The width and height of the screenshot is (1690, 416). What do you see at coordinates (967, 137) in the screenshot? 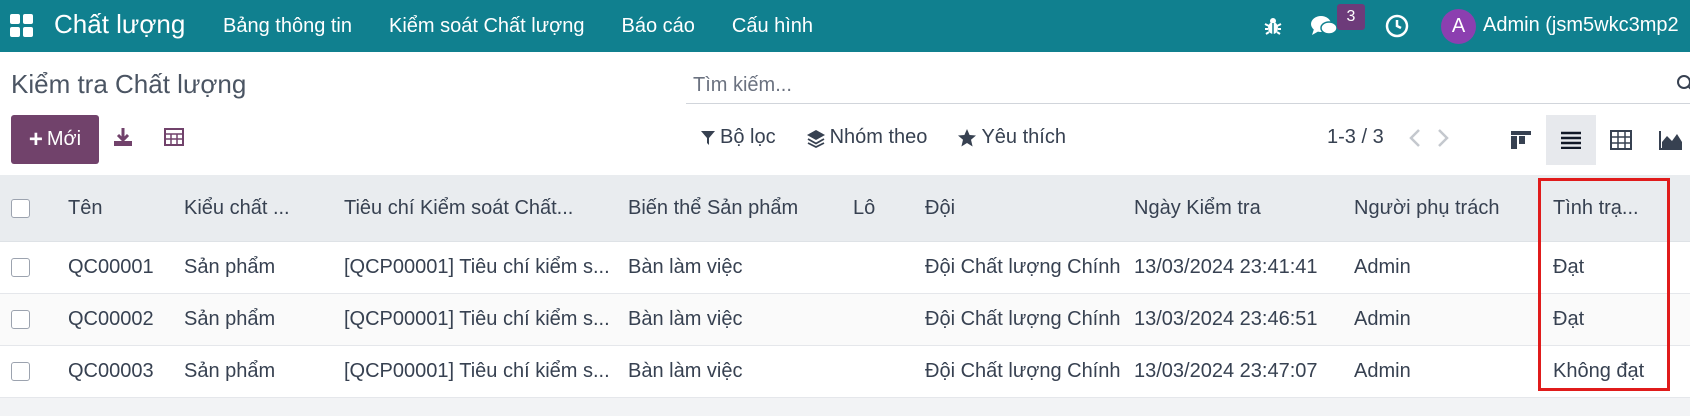
I see `star-icon` at bounding box center [967, 137].